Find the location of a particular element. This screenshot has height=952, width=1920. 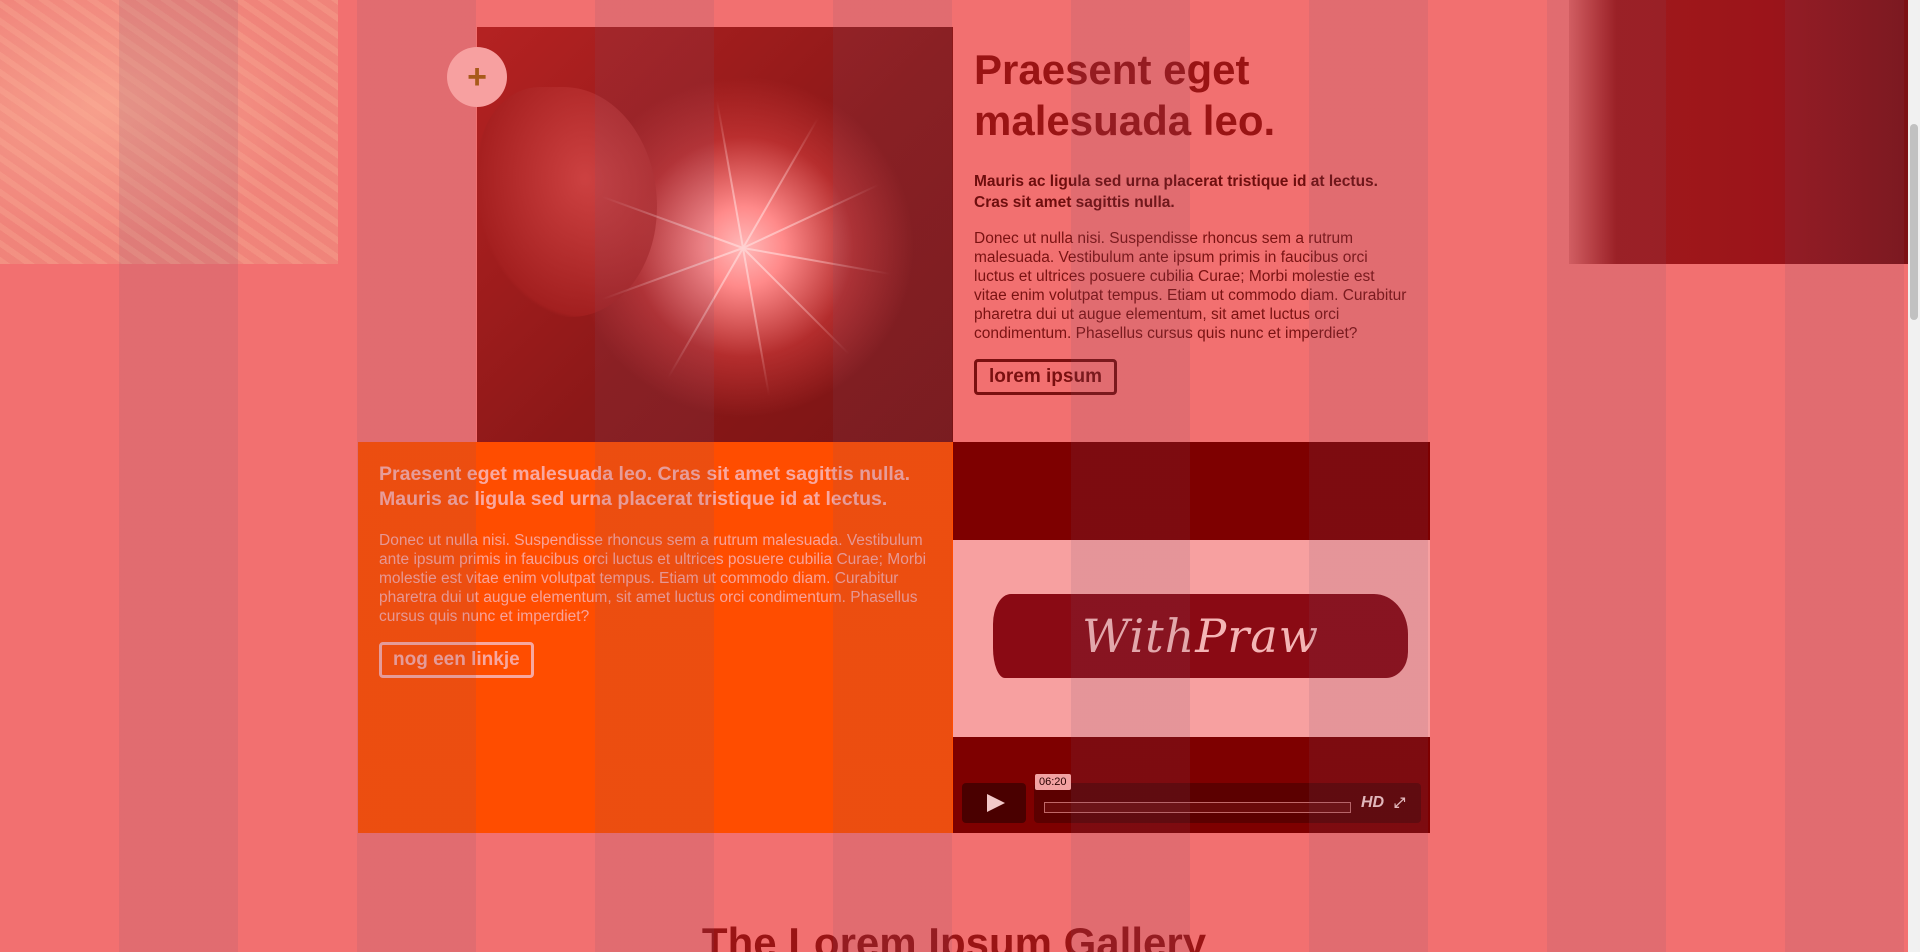

hd-button: HD is located at coordinates (1372, 803).